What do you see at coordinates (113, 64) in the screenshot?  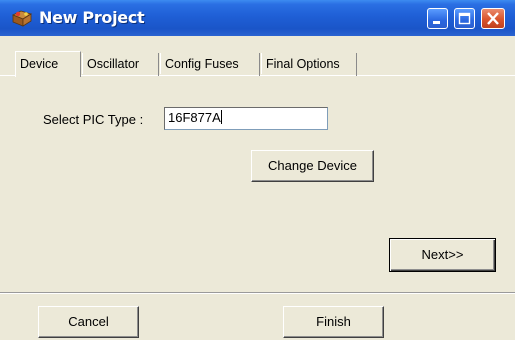 I see `tab-label: Oscillator` at bounding box center [113, 64].